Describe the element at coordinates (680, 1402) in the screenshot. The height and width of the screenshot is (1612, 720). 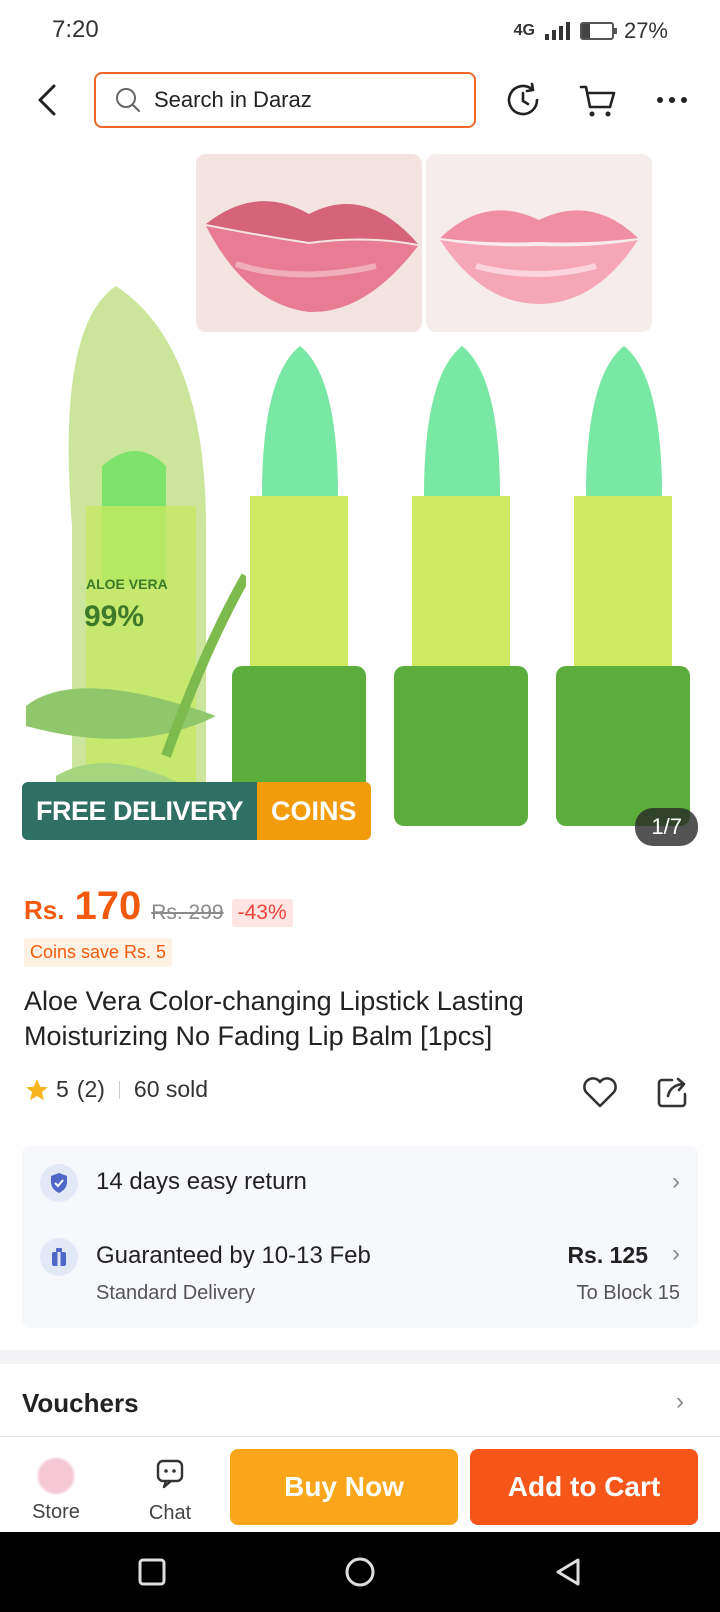
I see `vouchers-chevron-icon: ›` at that location.